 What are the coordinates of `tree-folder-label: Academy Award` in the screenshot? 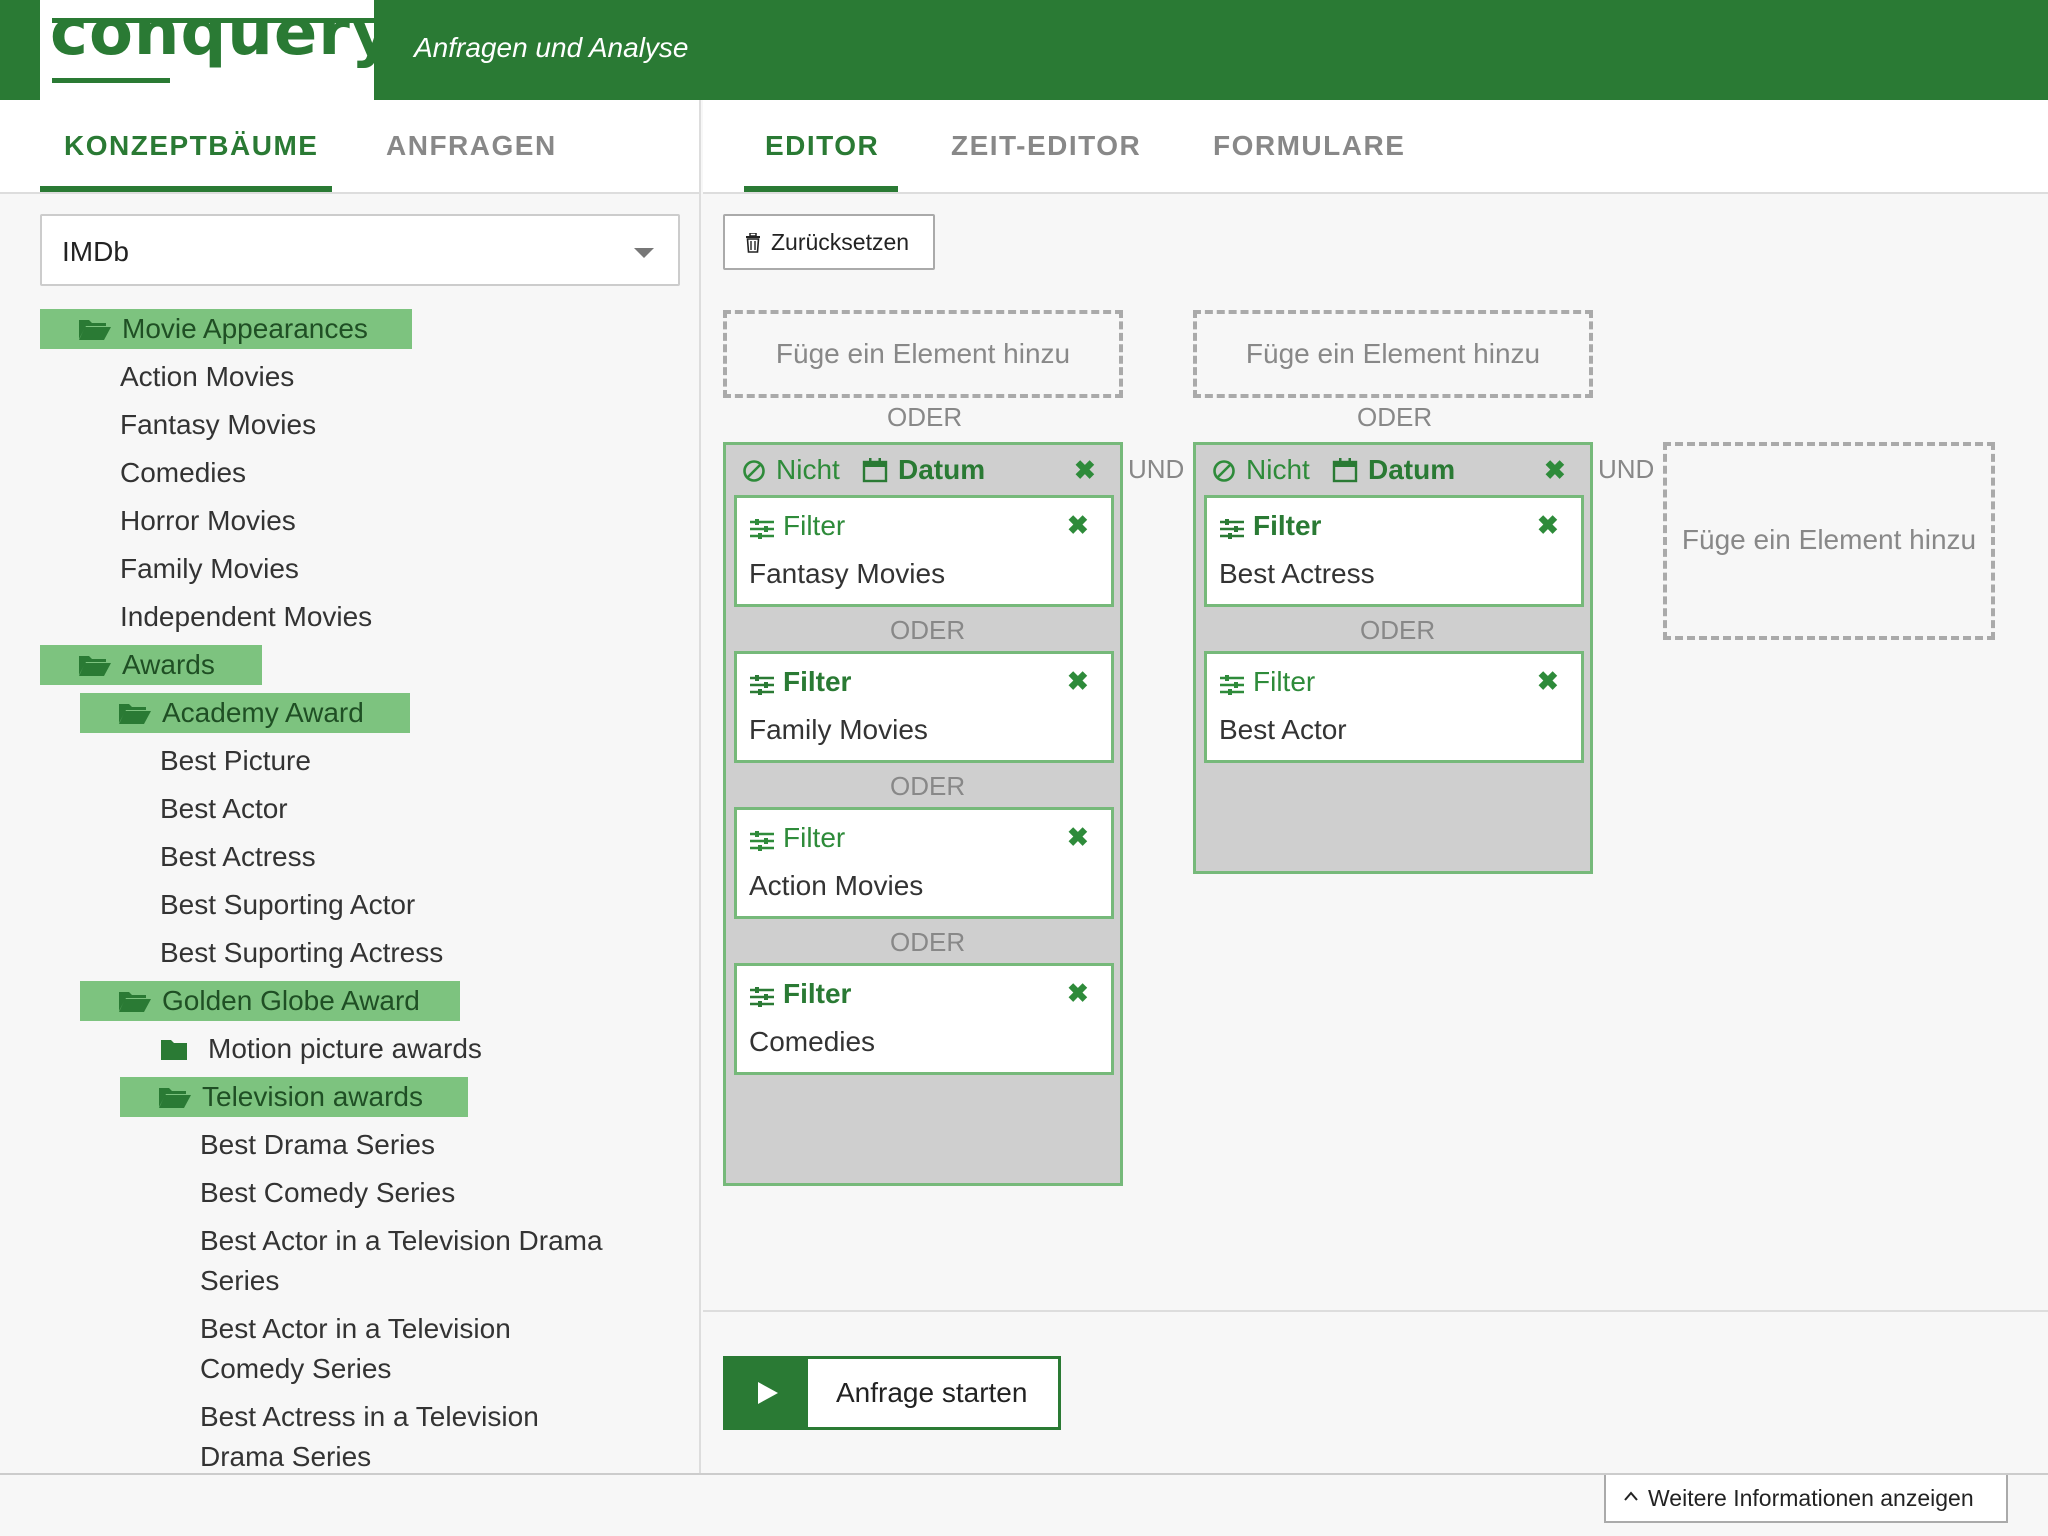 It's located at (263, 712).